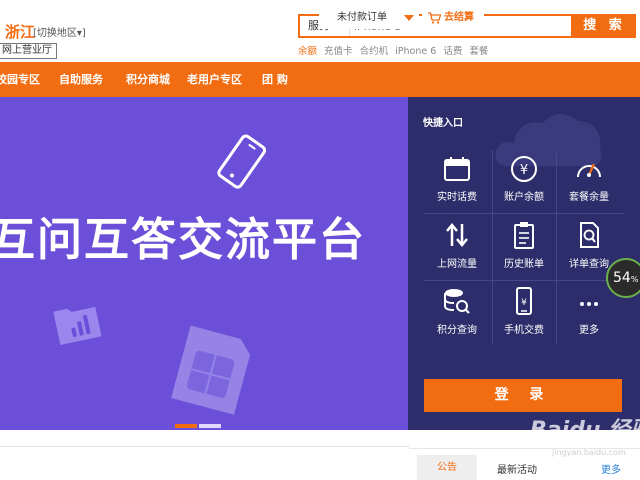 This screenshot has width=640, height=480. Describe the element at coordinates (77, 325) in the screenshot. I see `folder-chart-illustration-icon` at that location.